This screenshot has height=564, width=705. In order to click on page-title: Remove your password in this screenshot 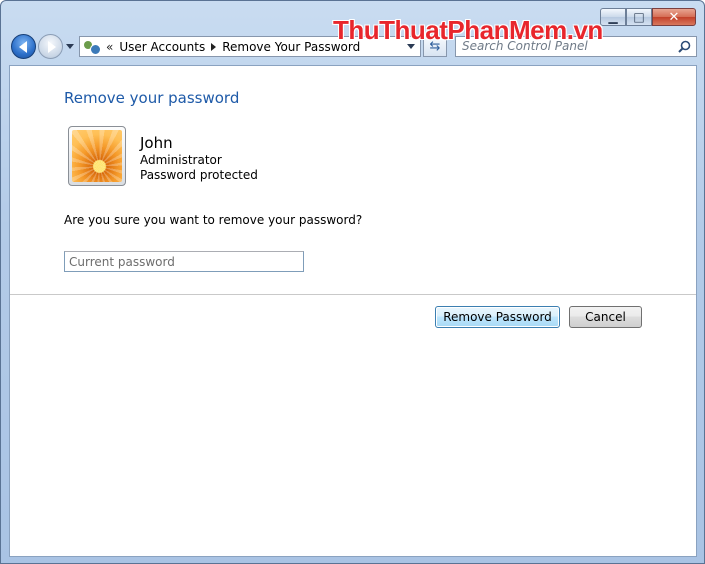, I will do `click(152, 98)`.